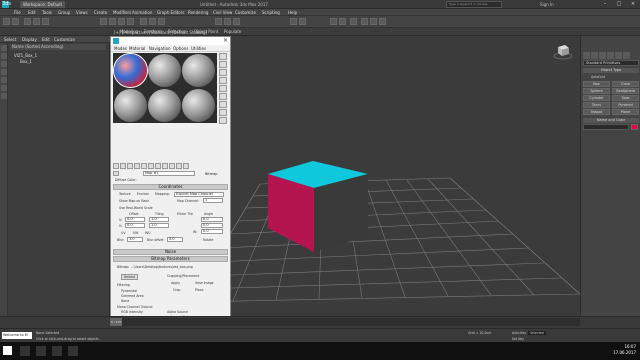 The image size is (640, 360). Describe the element at coordinates (25, 351) in the screenshot. I see `search-taskbar-icon` at that location.